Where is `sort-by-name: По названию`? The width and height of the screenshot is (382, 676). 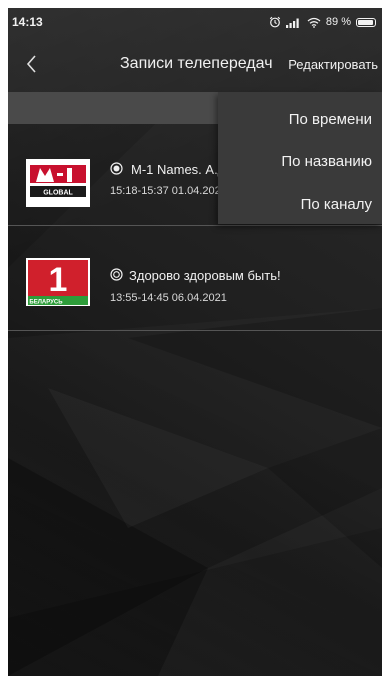
sort-by-name: По названию is located at coordinates (326, 161).